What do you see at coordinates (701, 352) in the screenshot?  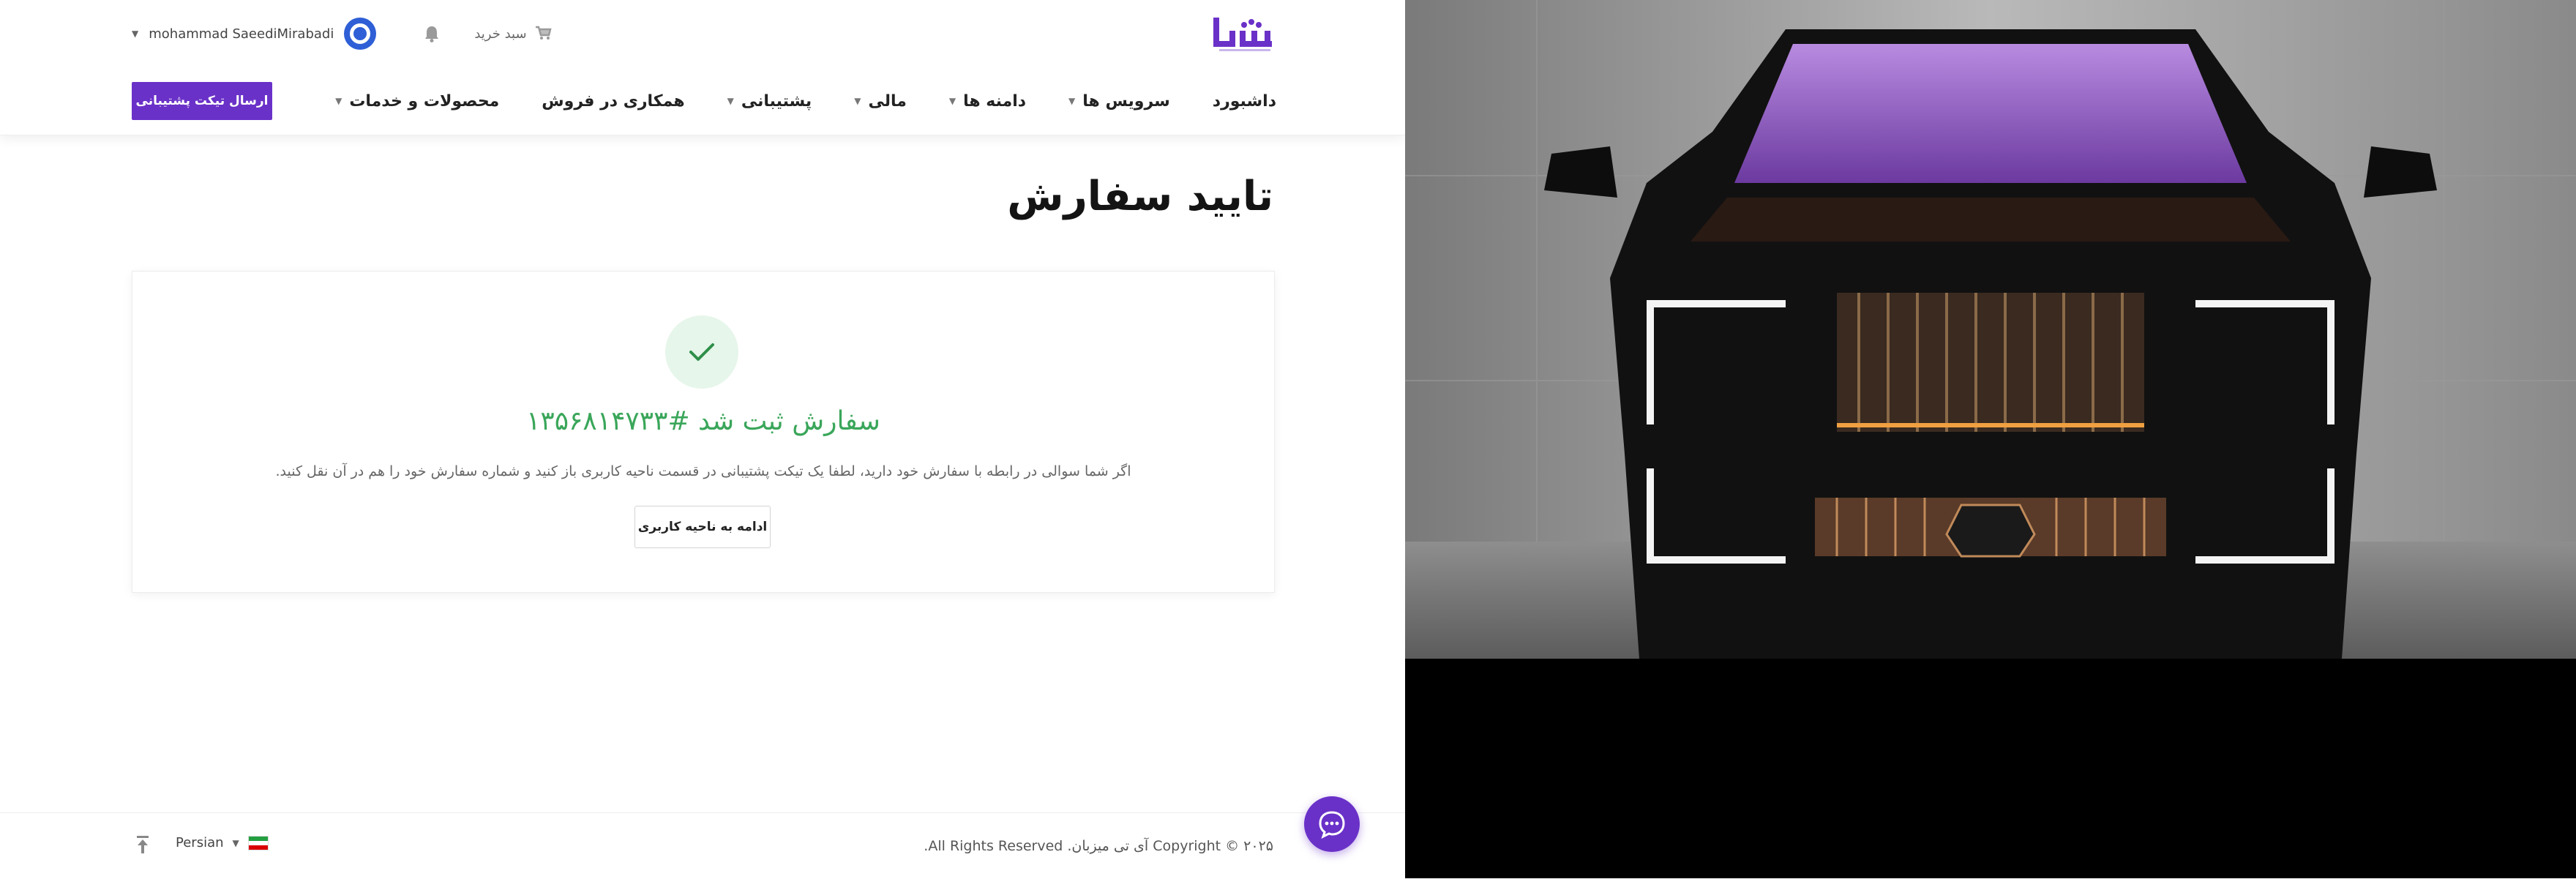 I see `check-icon` at bounding box center [701, 352].